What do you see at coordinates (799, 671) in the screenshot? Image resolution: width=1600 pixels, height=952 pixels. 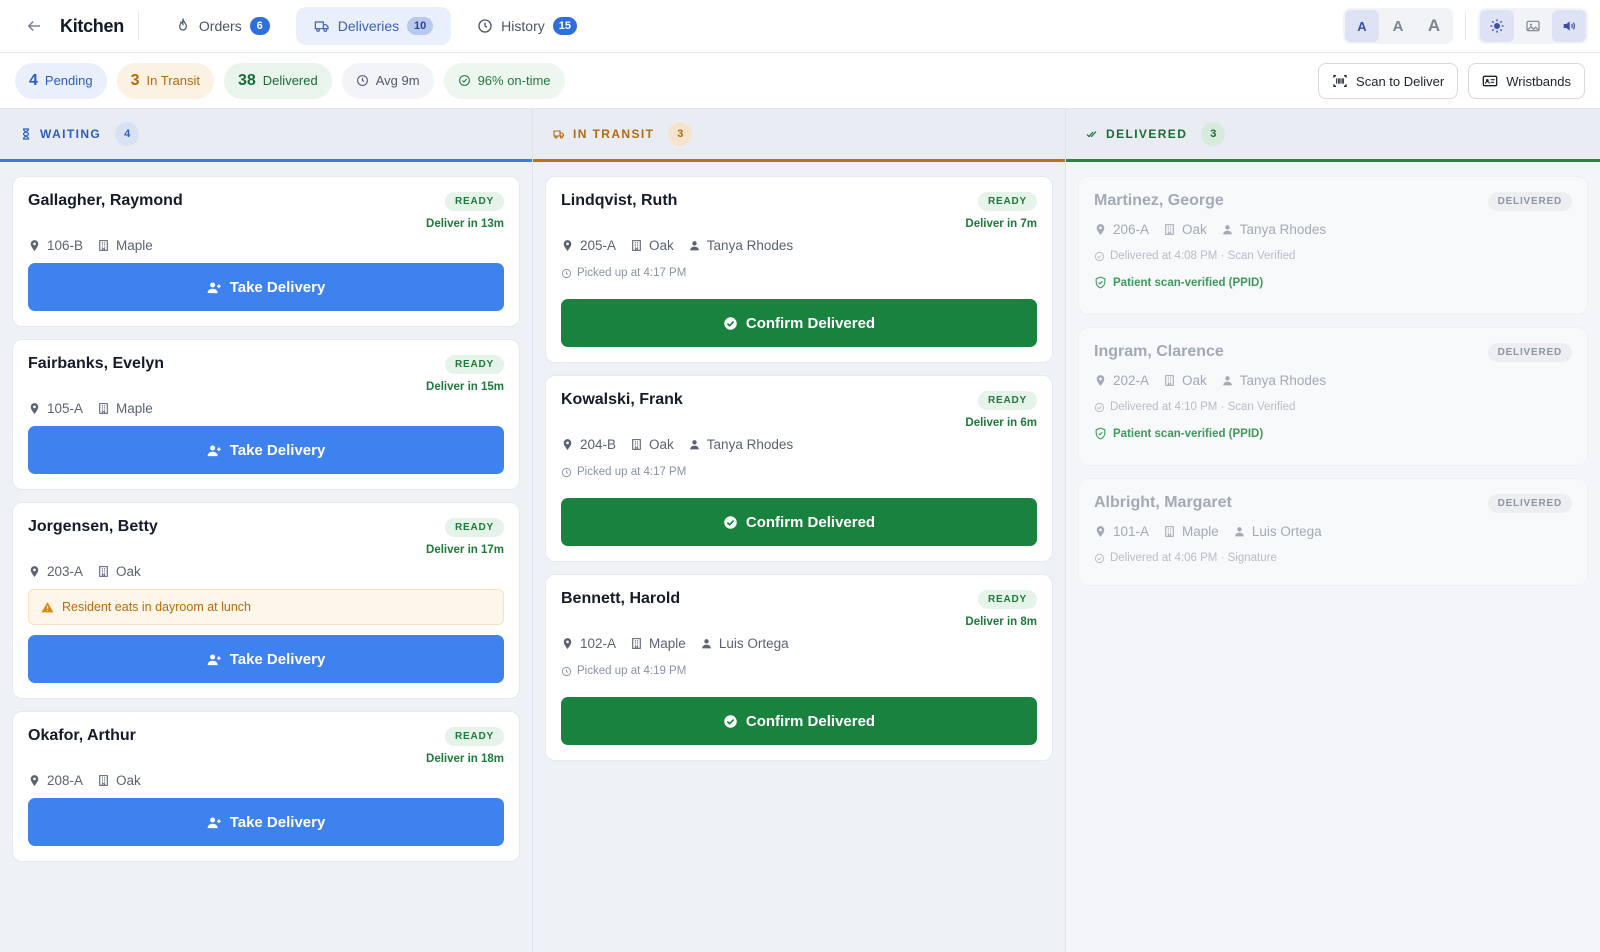 I see `pickup-time: Picked up at 4:19 PM` at bounding box center [799, 671].